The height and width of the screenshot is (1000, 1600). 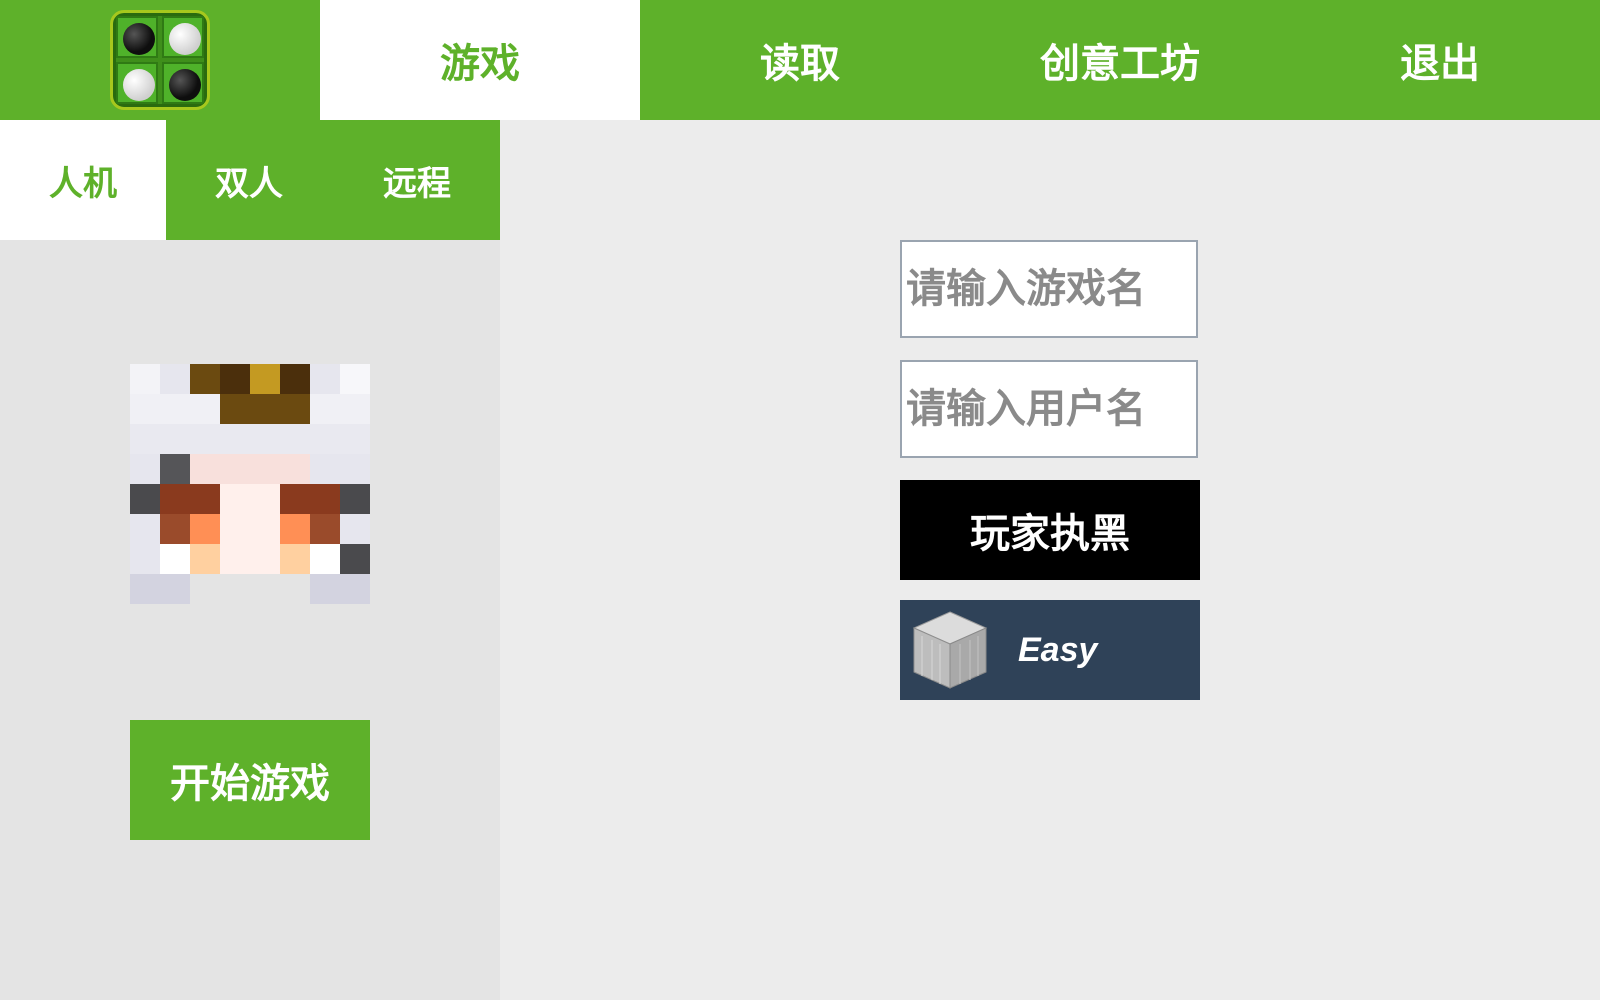 I want to click on logo-area, so click(x=160, y=60).